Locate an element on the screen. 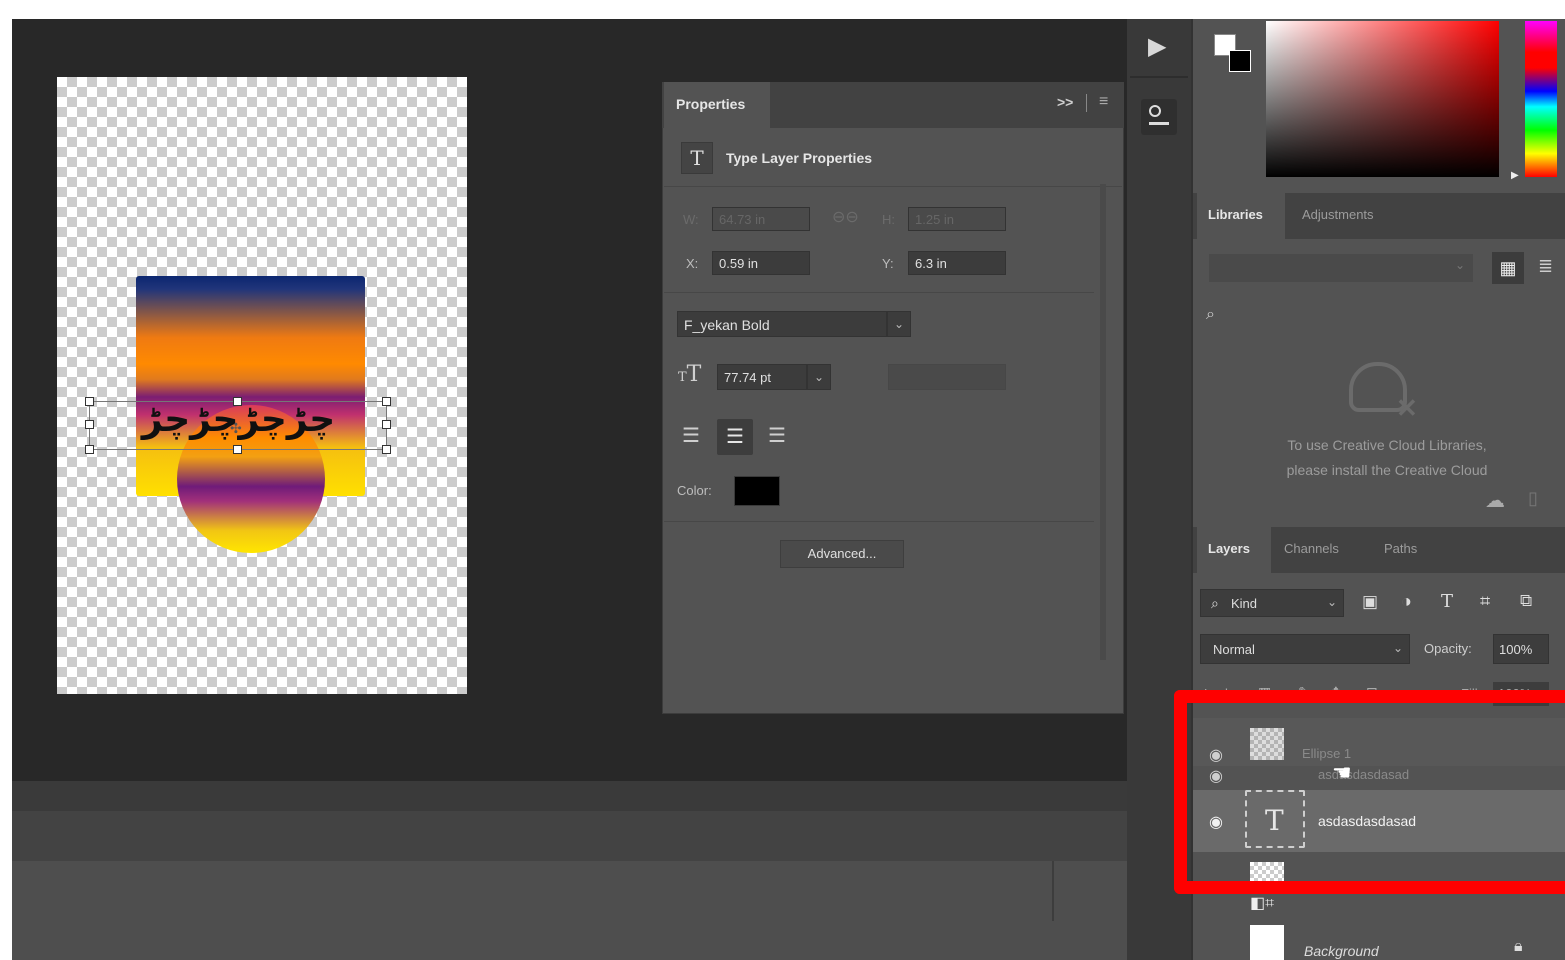  transform-handle-top-left is located at coordinates (89, 401).